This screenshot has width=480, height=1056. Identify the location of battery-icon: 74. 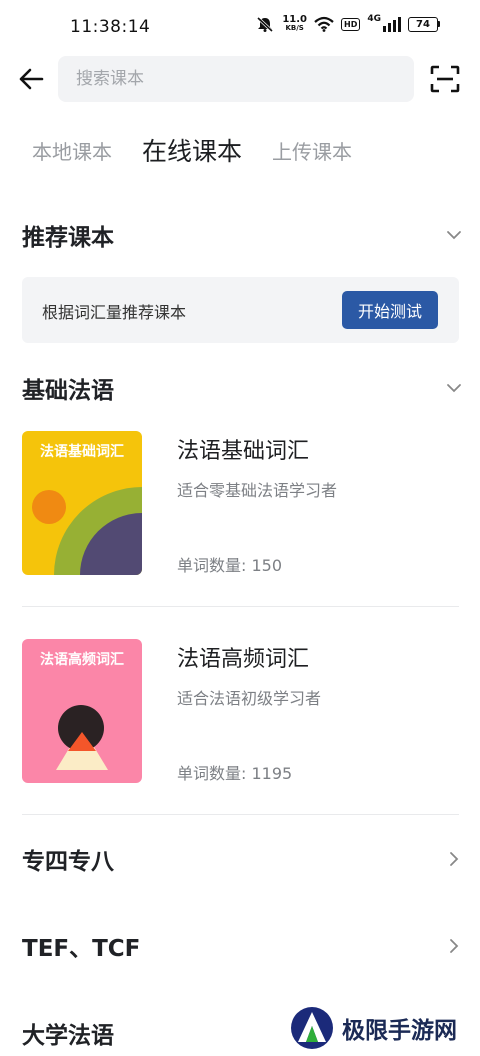
(424, 24).